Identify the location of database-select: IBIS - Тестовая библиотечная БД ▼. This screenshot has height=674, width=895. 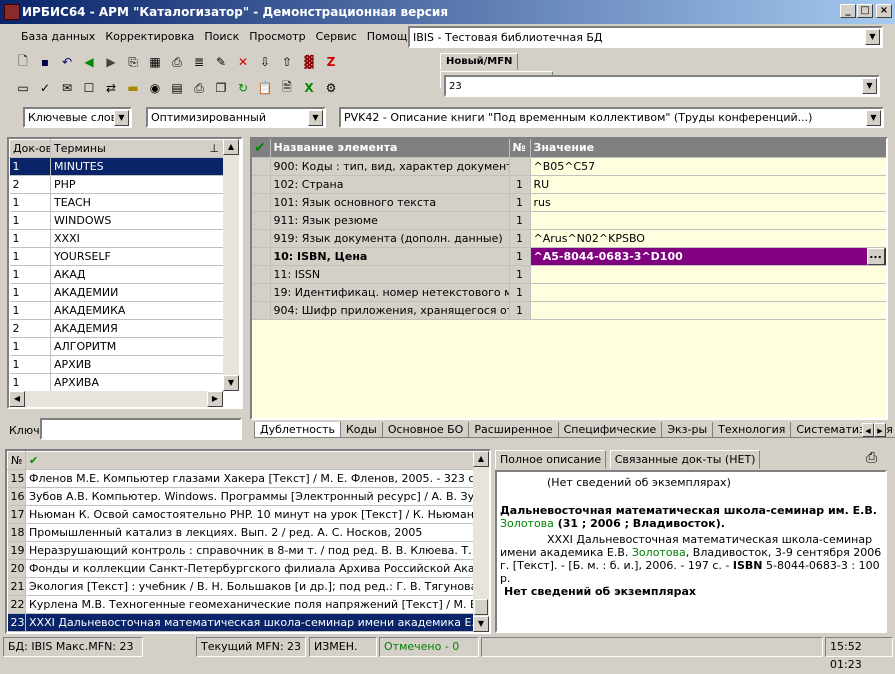
(645, 37).